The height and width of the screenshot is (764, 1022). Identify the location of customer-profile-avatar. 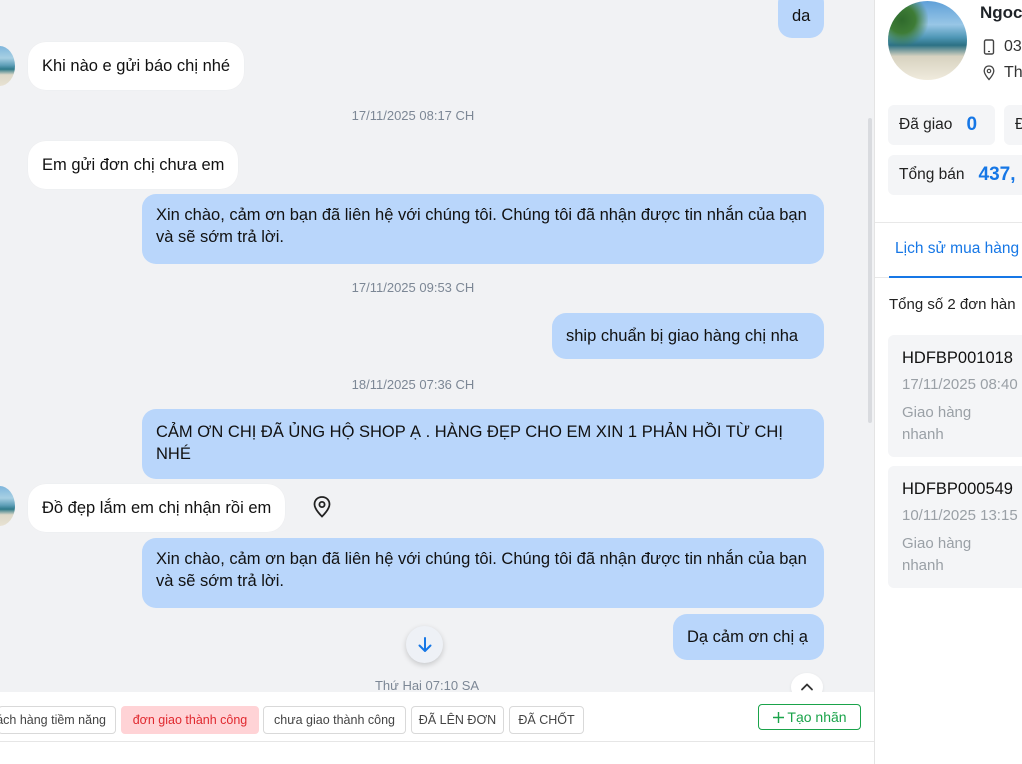
(927, 40).